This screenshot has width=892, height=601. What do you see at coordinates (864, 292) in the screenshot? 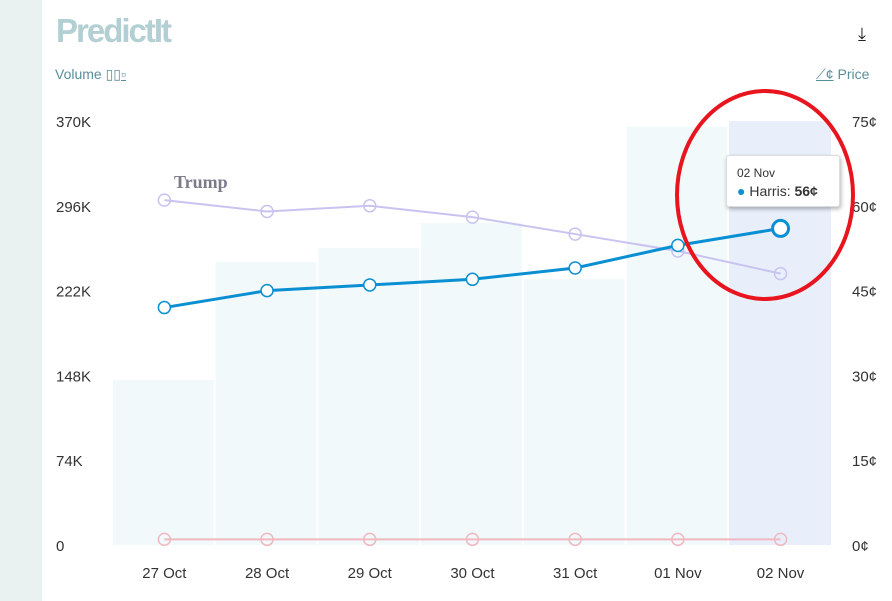
I see `price-tick-label: 45¢` at bounding box center [864, 292].